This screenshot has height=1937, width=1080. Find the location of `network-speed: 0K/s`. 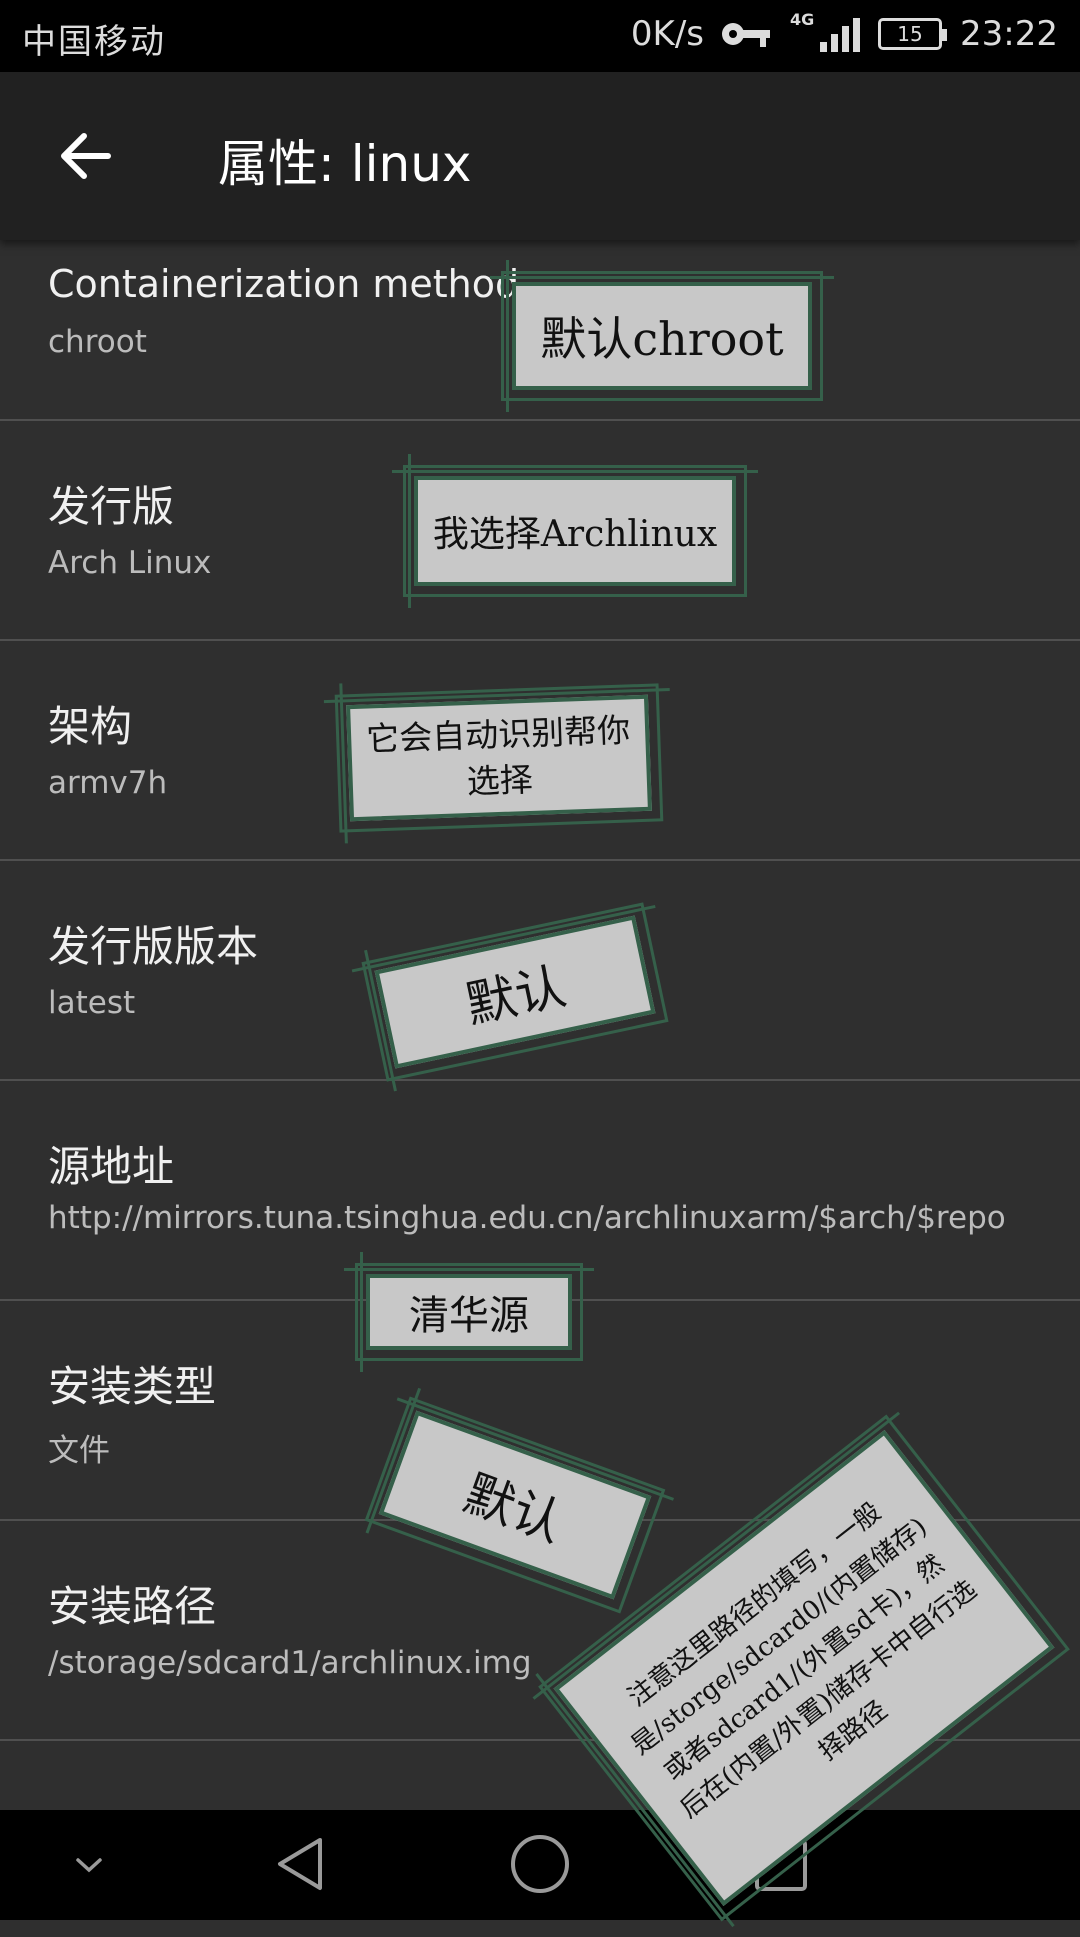

network-speed: 0K/s is located at coordinates (667, 34).